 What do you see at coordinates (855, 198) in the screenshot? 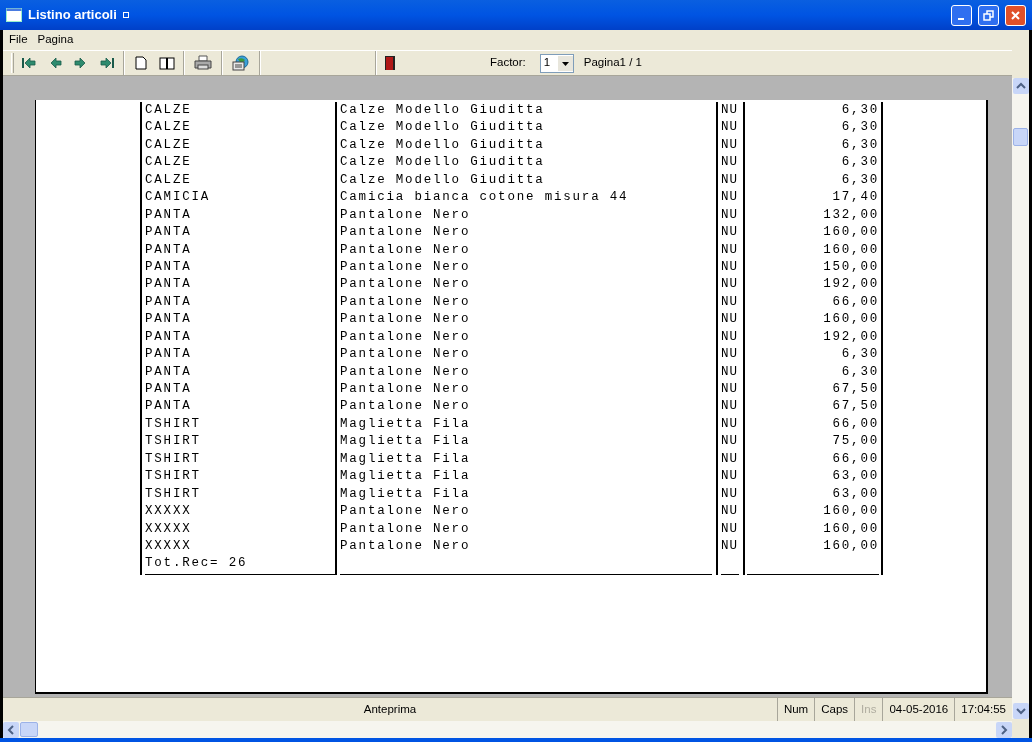
I see `item-price: 17,40` at bounding box center [855, 198].